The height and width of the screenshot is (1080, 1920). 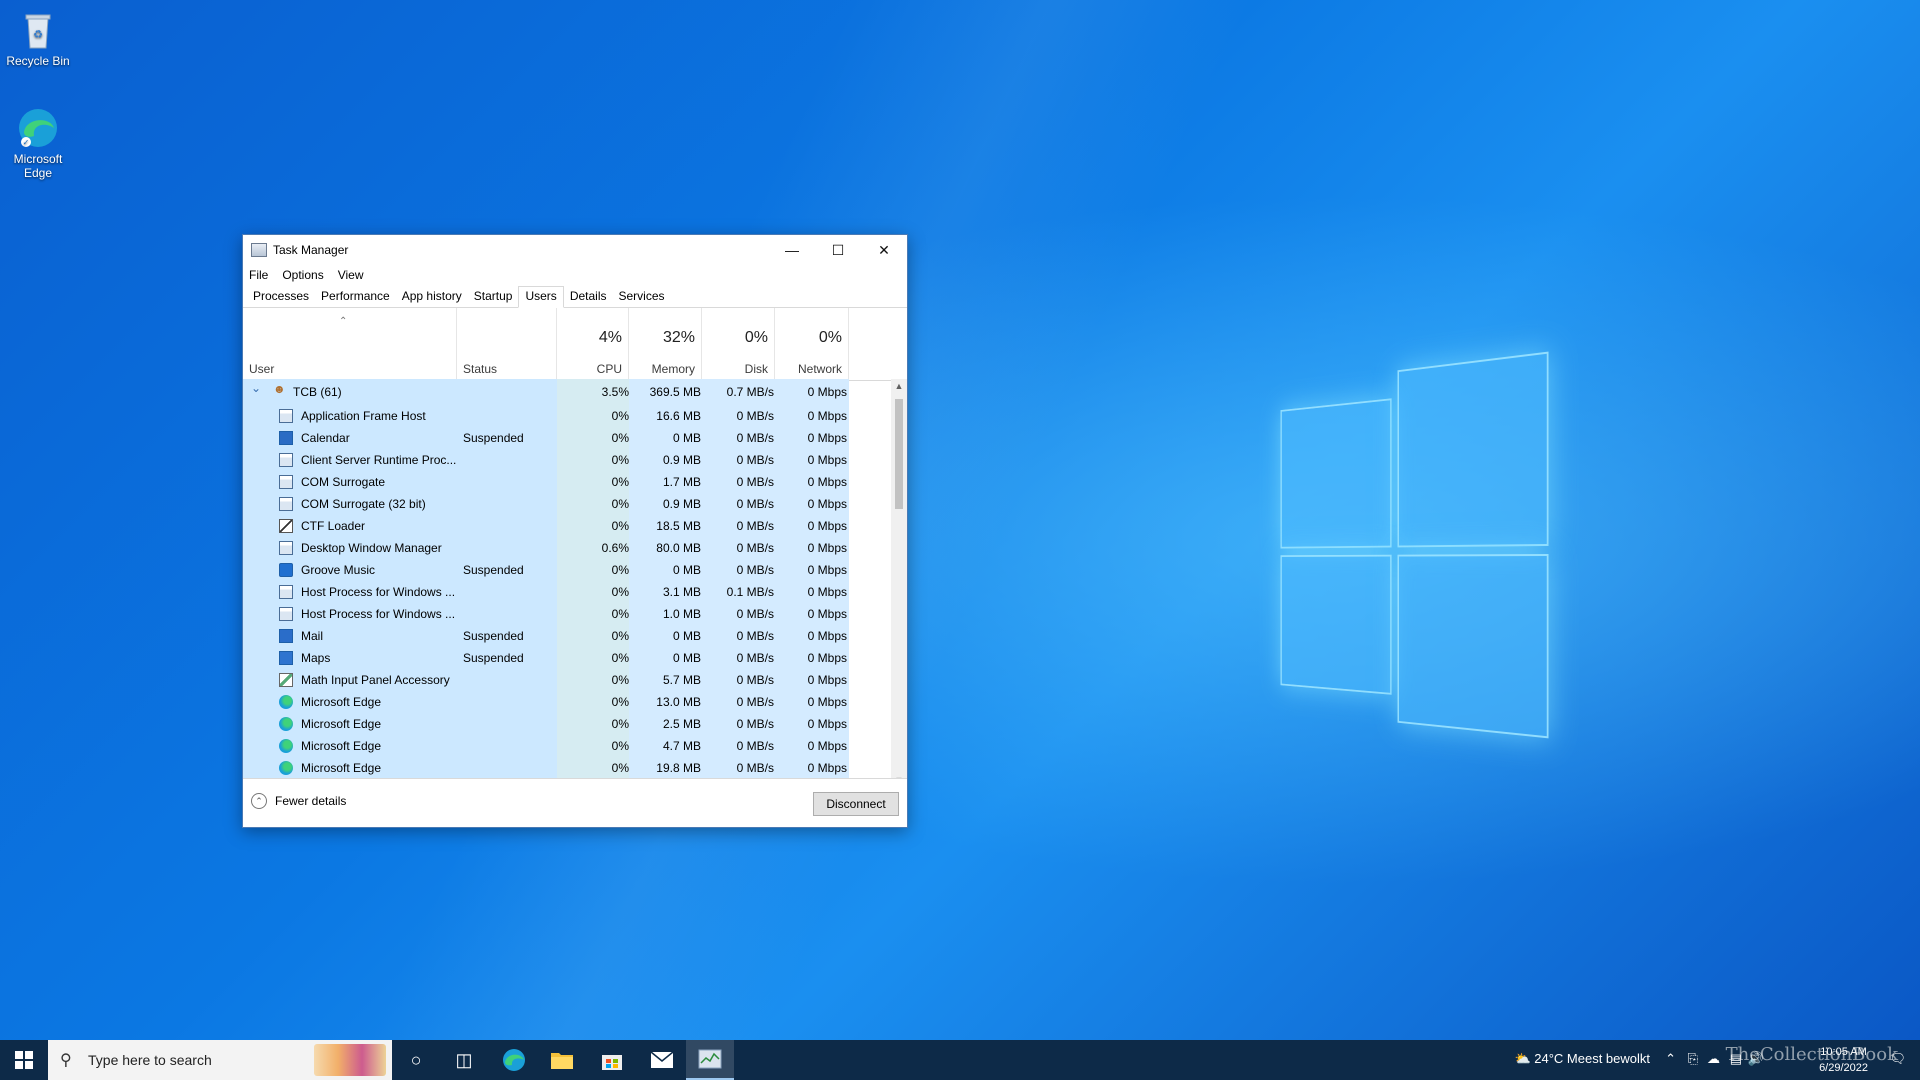 I want to click on column-user-label: User, so click(x=261, y=369).